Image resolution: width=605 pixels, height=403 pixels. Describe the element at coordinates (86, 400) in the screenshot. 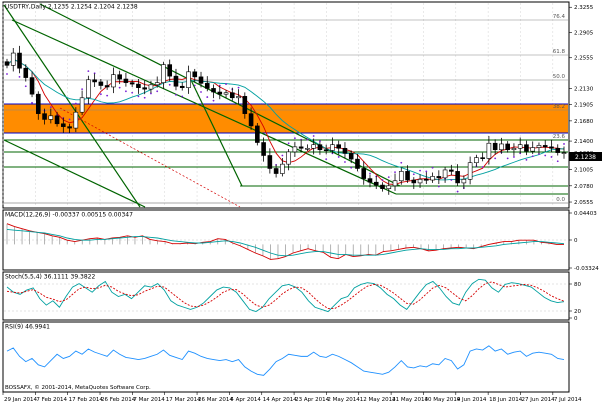

I see `time-label: 17 Feb 2014` at that location.